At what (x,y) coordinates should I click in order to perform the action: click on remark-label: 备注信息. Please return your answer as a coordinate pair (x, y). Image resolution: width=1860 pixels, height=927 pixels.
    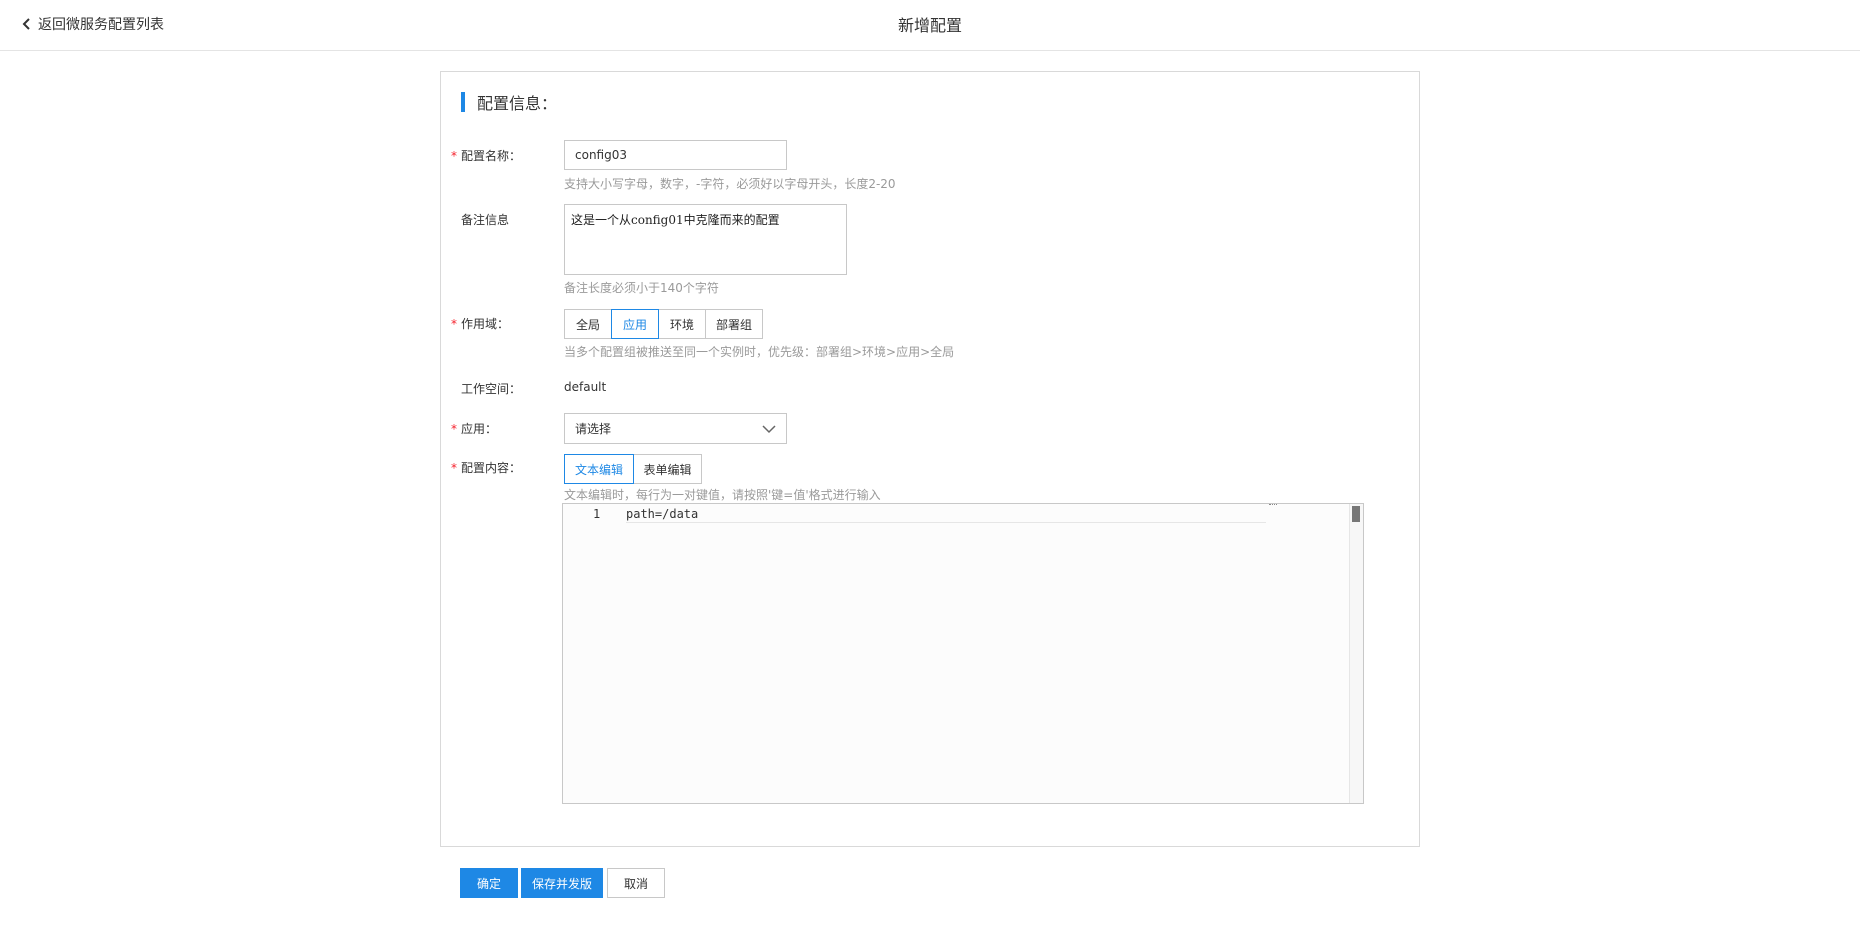
    Looking at the image, I should click on (480, 219).